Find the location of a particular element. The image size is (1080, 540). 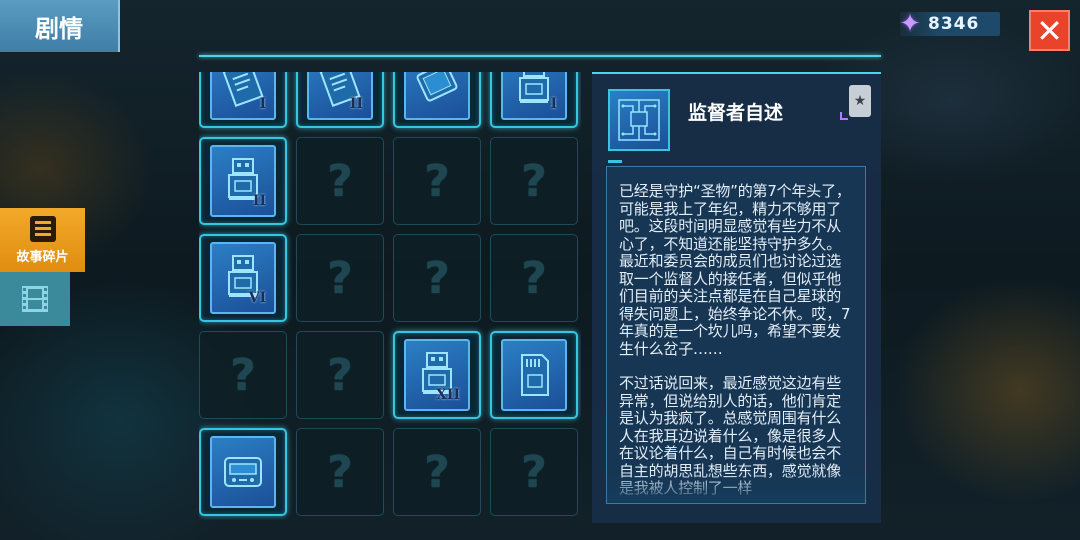

circuit-board-icon is located at coordinates (639, 120).